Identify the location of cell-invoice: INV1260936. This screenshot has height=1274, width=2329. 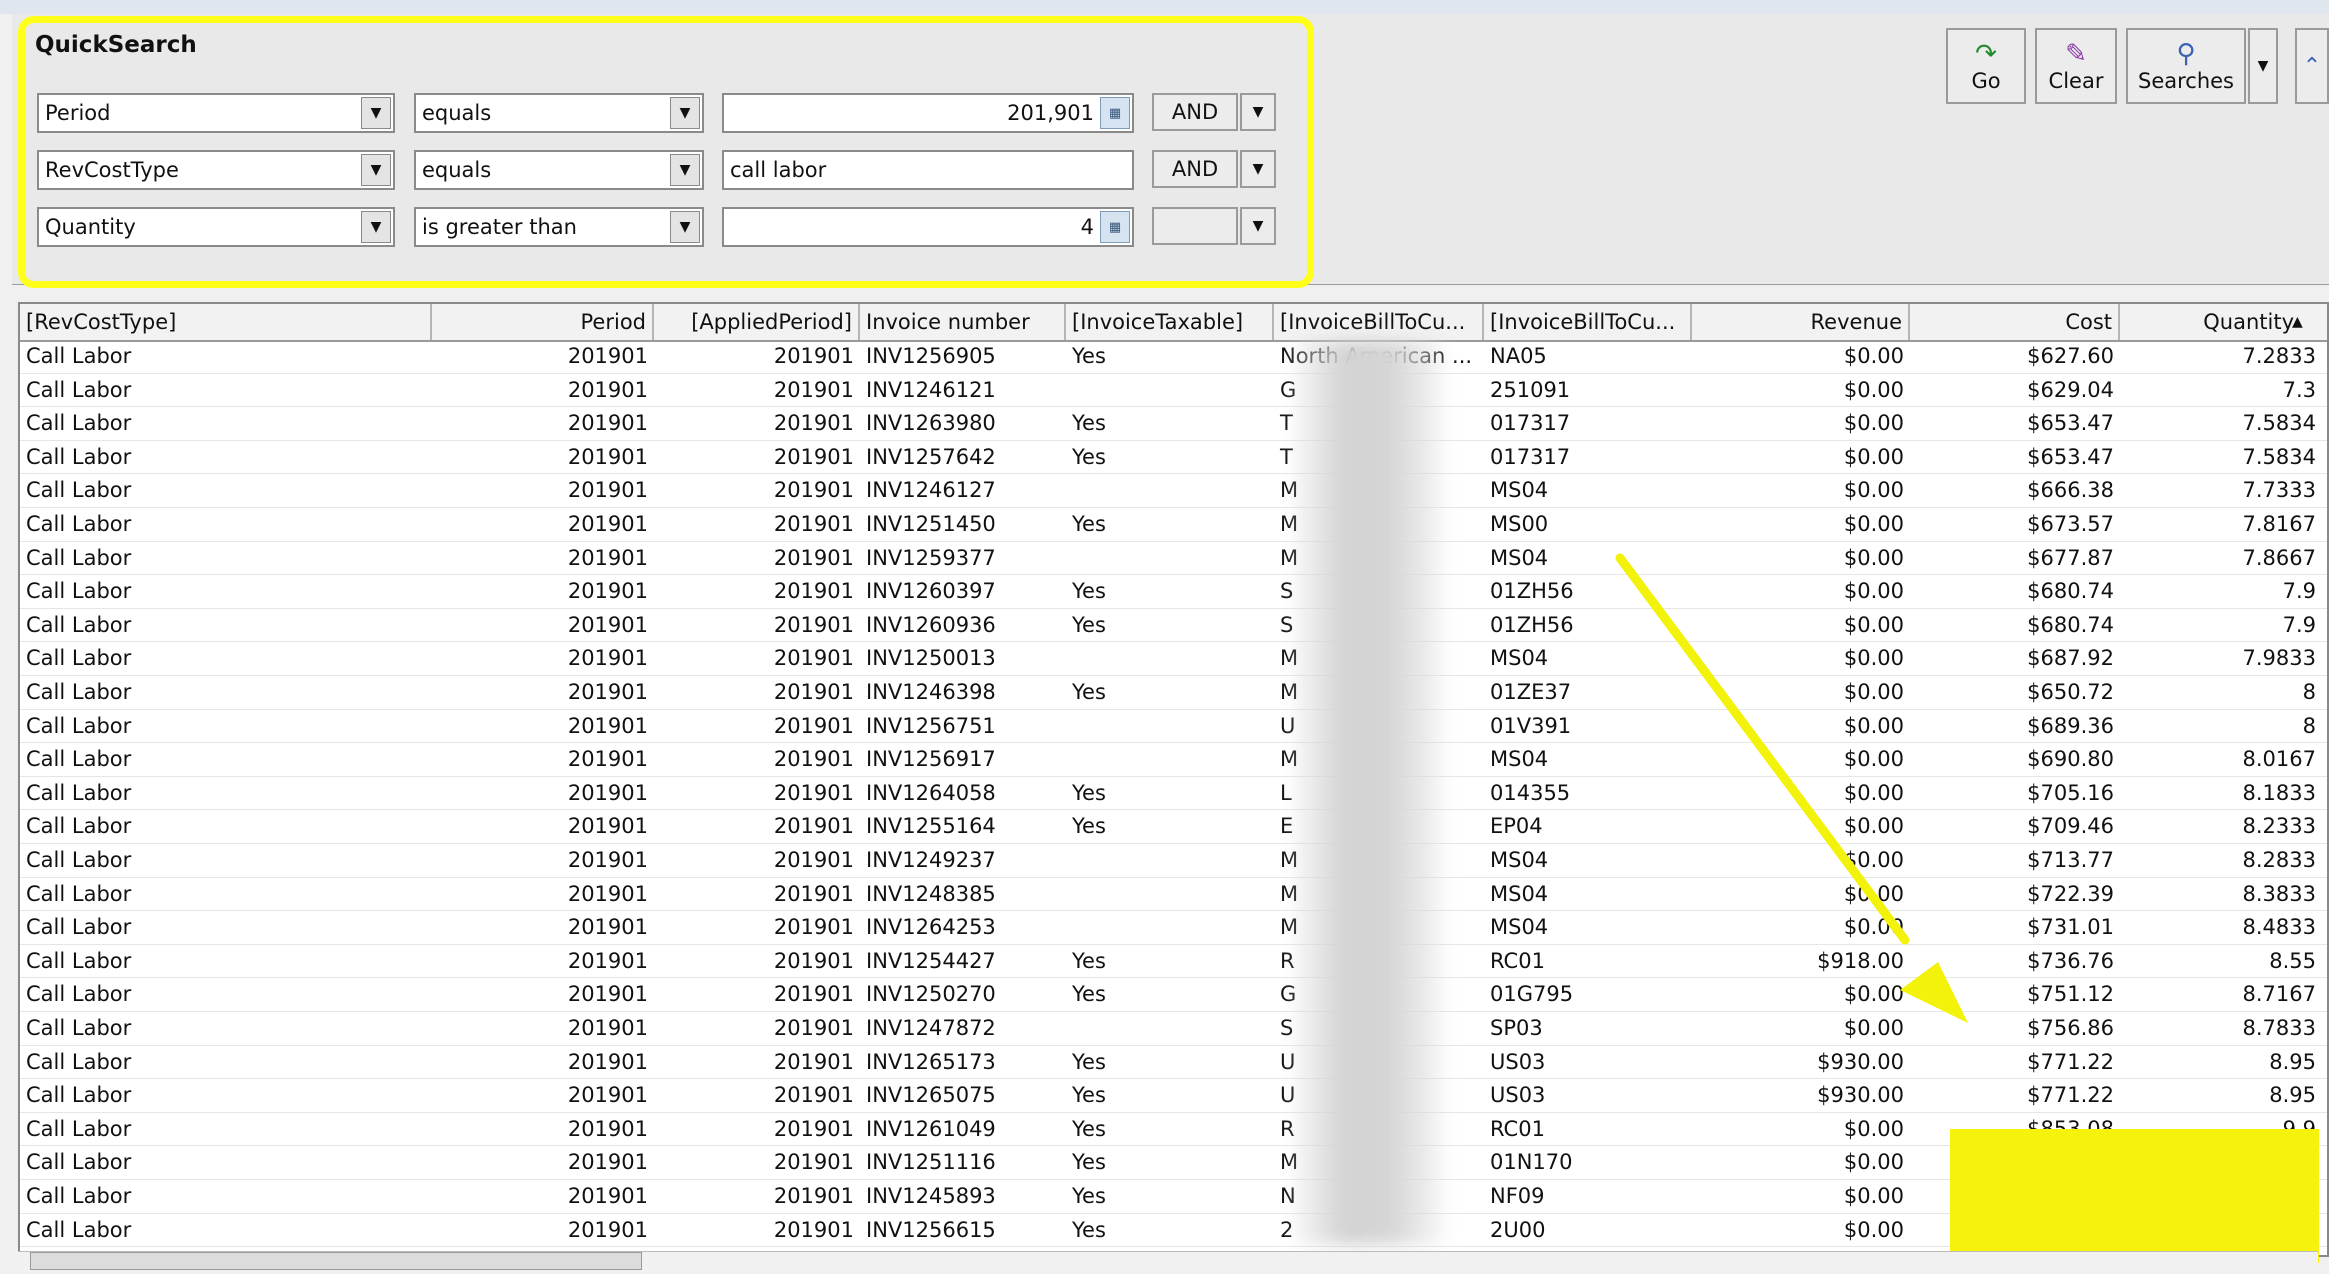
(931, 624).